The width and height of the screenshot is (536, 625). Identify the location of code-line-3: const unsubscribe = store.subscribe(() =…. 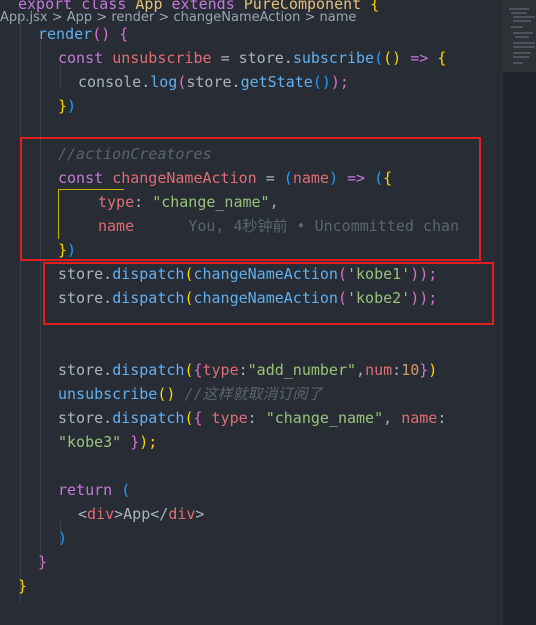
(252, 58).